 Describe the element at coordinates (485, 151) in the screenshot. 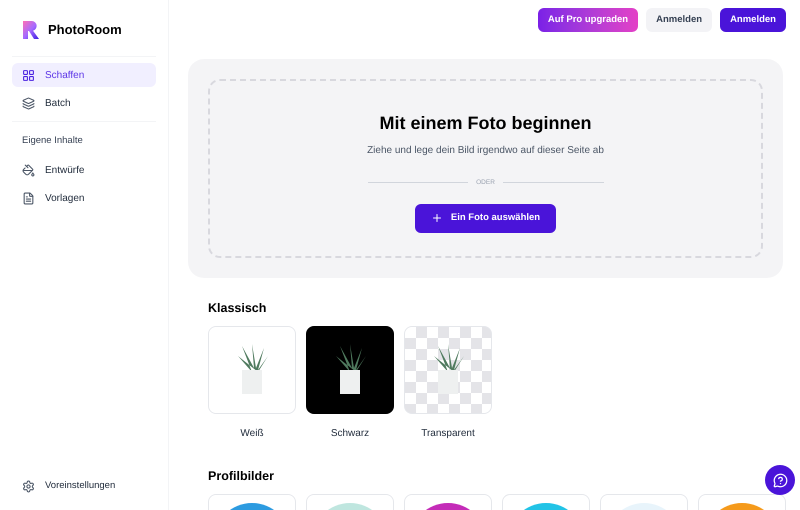

I see `upload-subtitle: Ziehe und lege dein Bild irgendwo auf dieser Seite ab` at that location.